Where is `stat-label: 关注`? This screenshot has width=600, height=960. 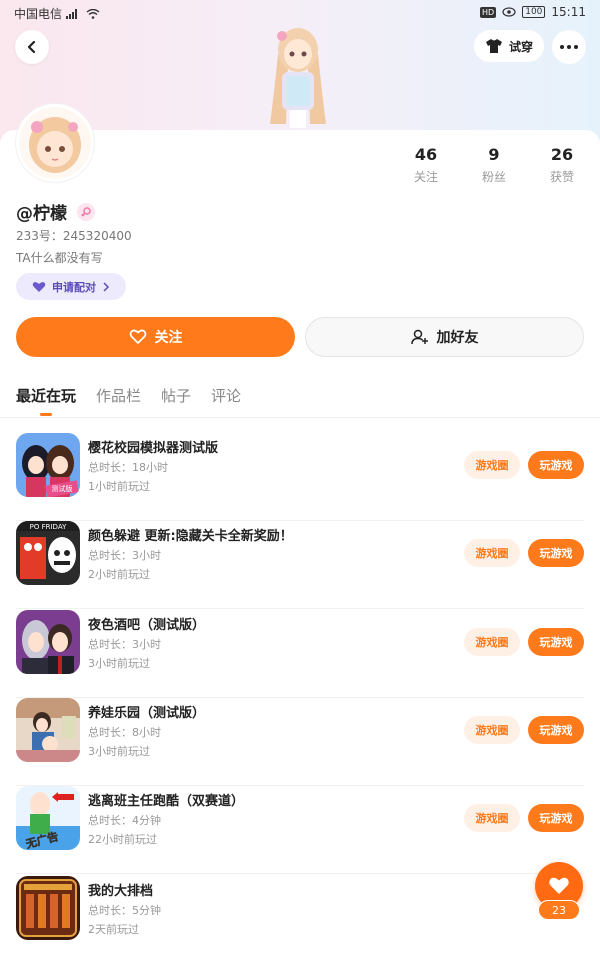 stat-label: 关注 is located at coordinates (425, 177).